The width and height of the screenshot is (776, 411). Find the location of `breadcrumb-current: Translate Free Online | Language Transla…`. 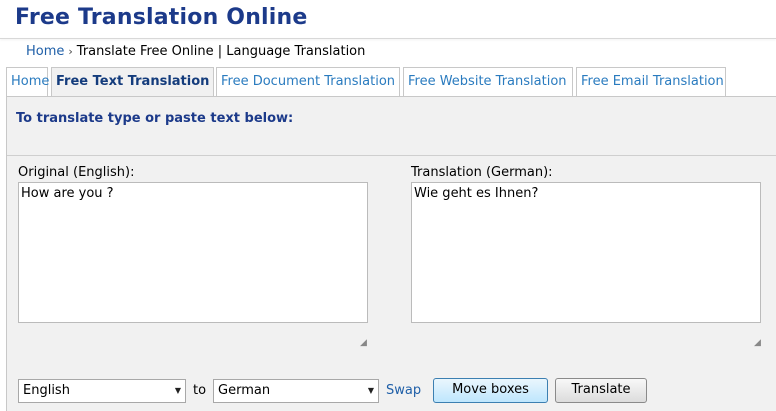

breadcrumb-current: Translate Free Online | Language Transla… is located at coordinates (221, 51).